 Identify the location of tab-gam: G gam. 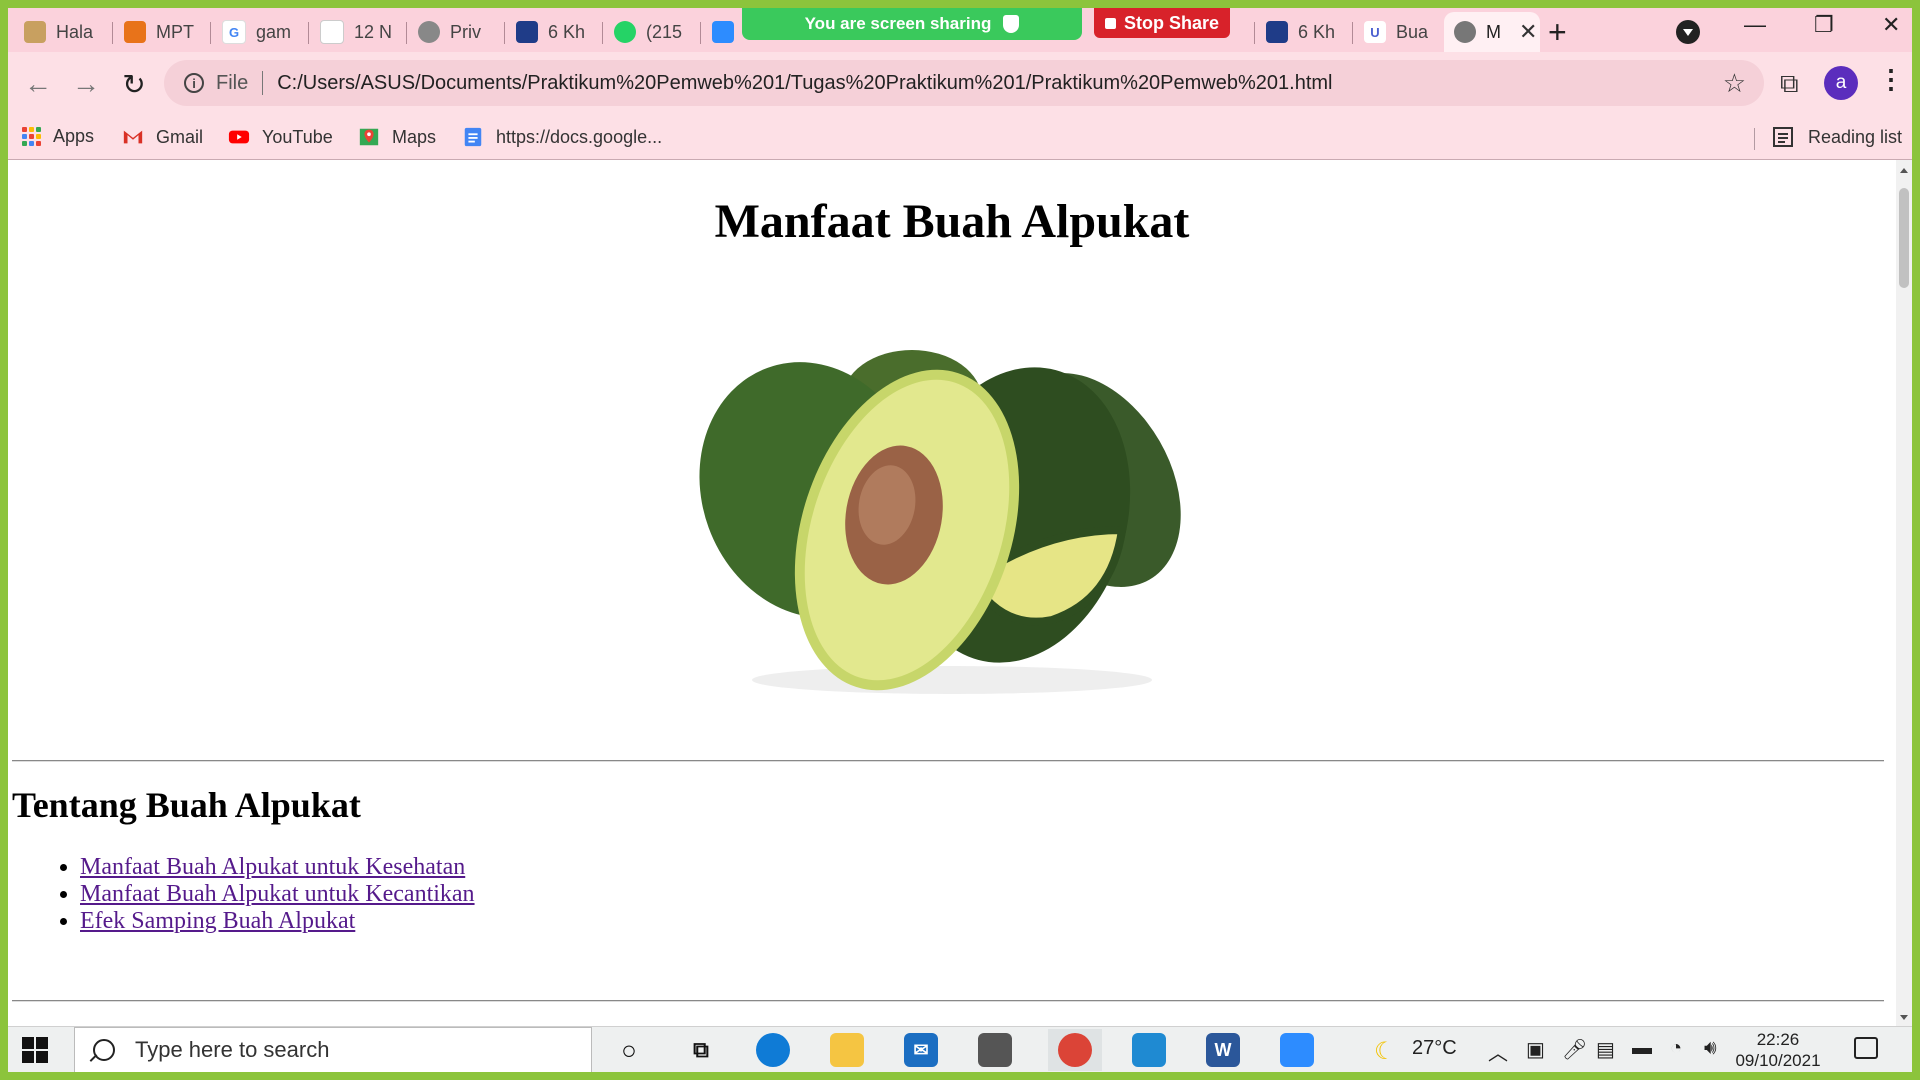
(260, 32).